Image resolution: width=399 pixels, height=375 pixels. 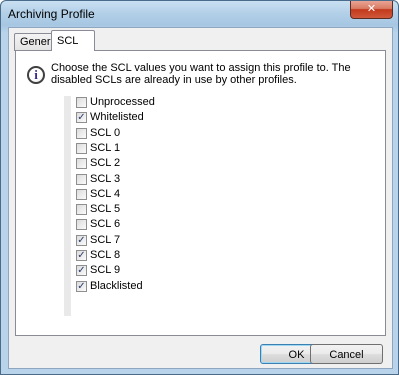 What do you see at coordinates (105, 147) in the screenshot?
I see `scl-checkbox-label: SCL 1` at bounding box center [105, 147].